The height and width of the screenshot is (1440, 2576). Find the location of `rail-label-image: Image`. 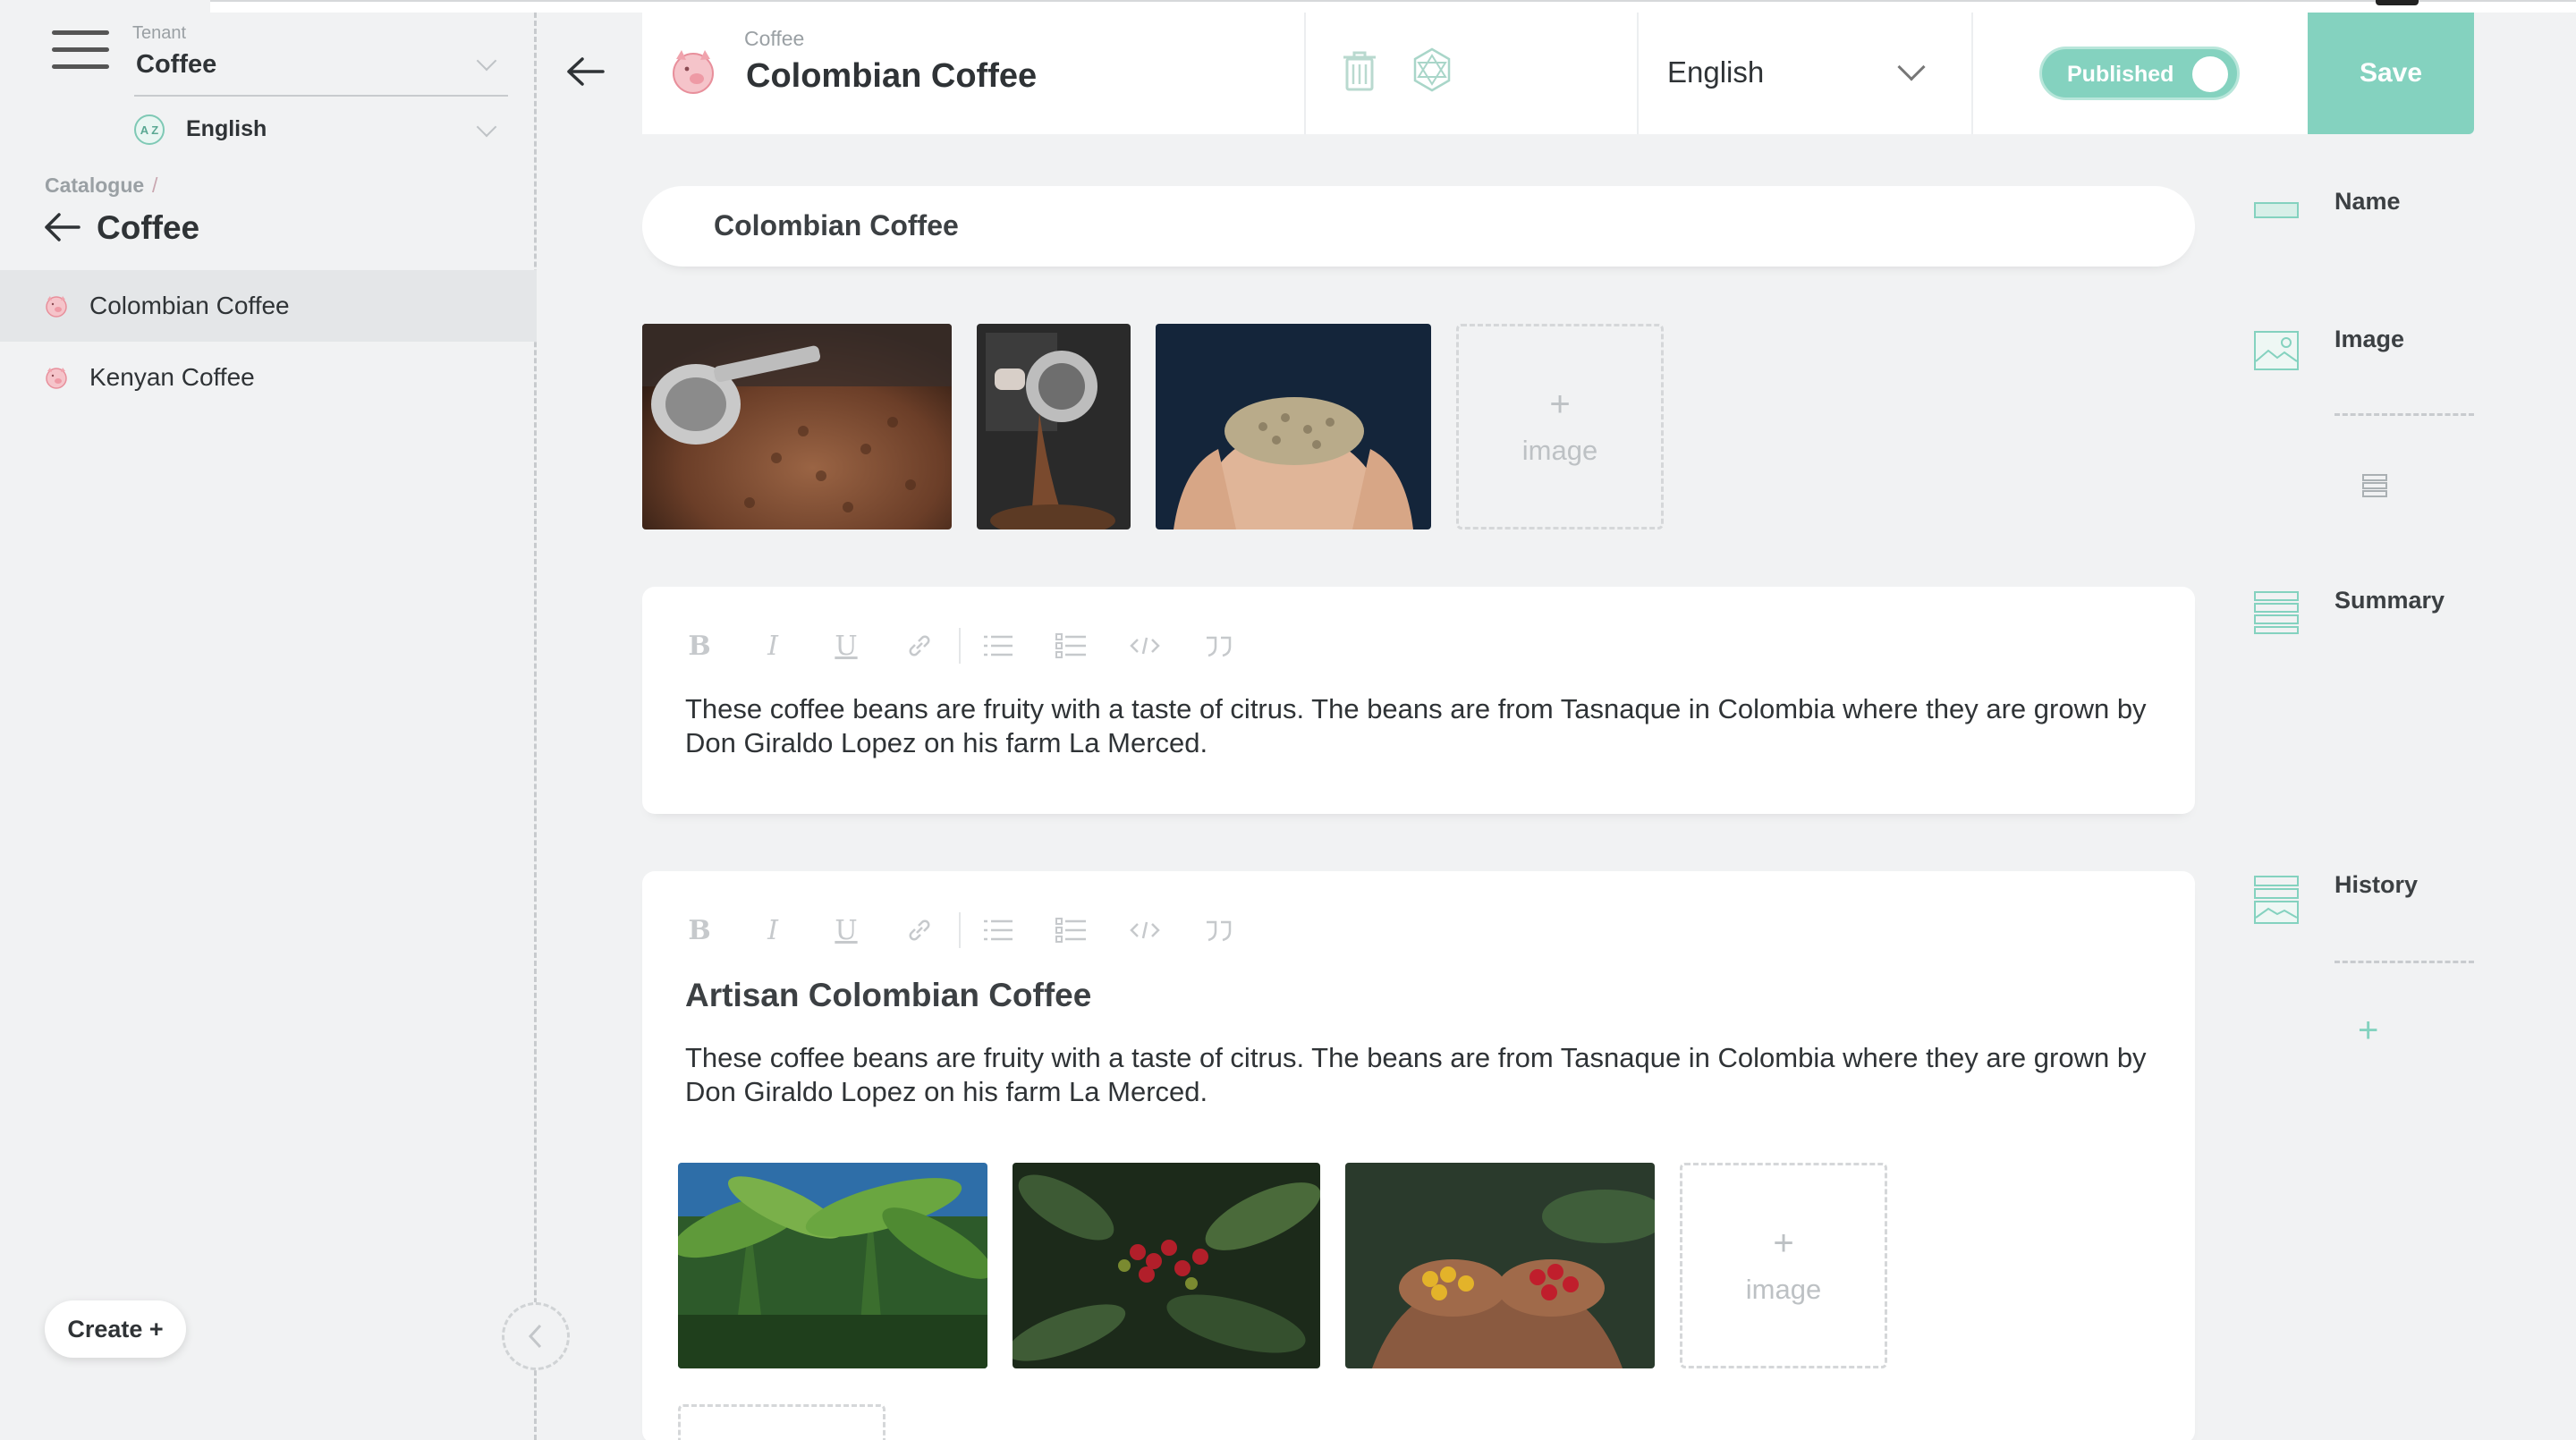

rail-label-image: Image is located at coordinates (2369, 339).